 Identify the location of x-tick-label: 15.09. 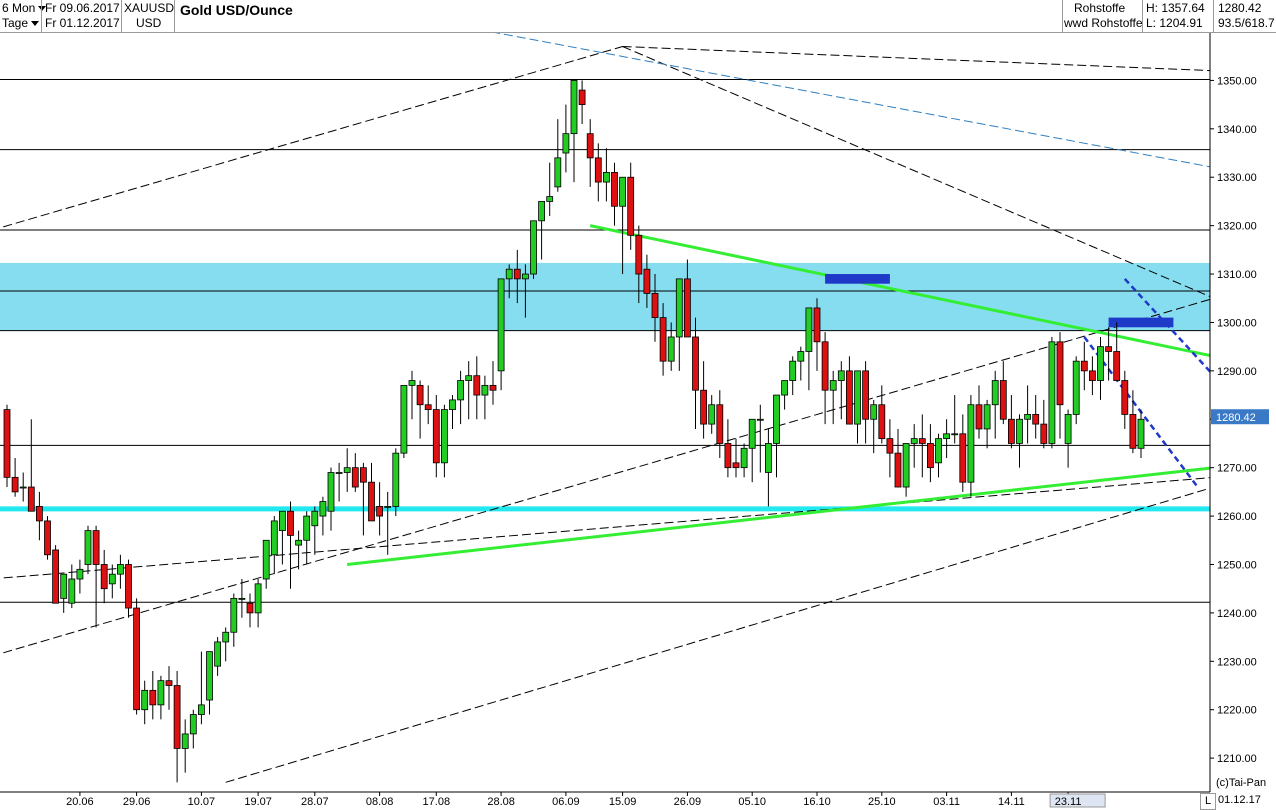
(623, 802).